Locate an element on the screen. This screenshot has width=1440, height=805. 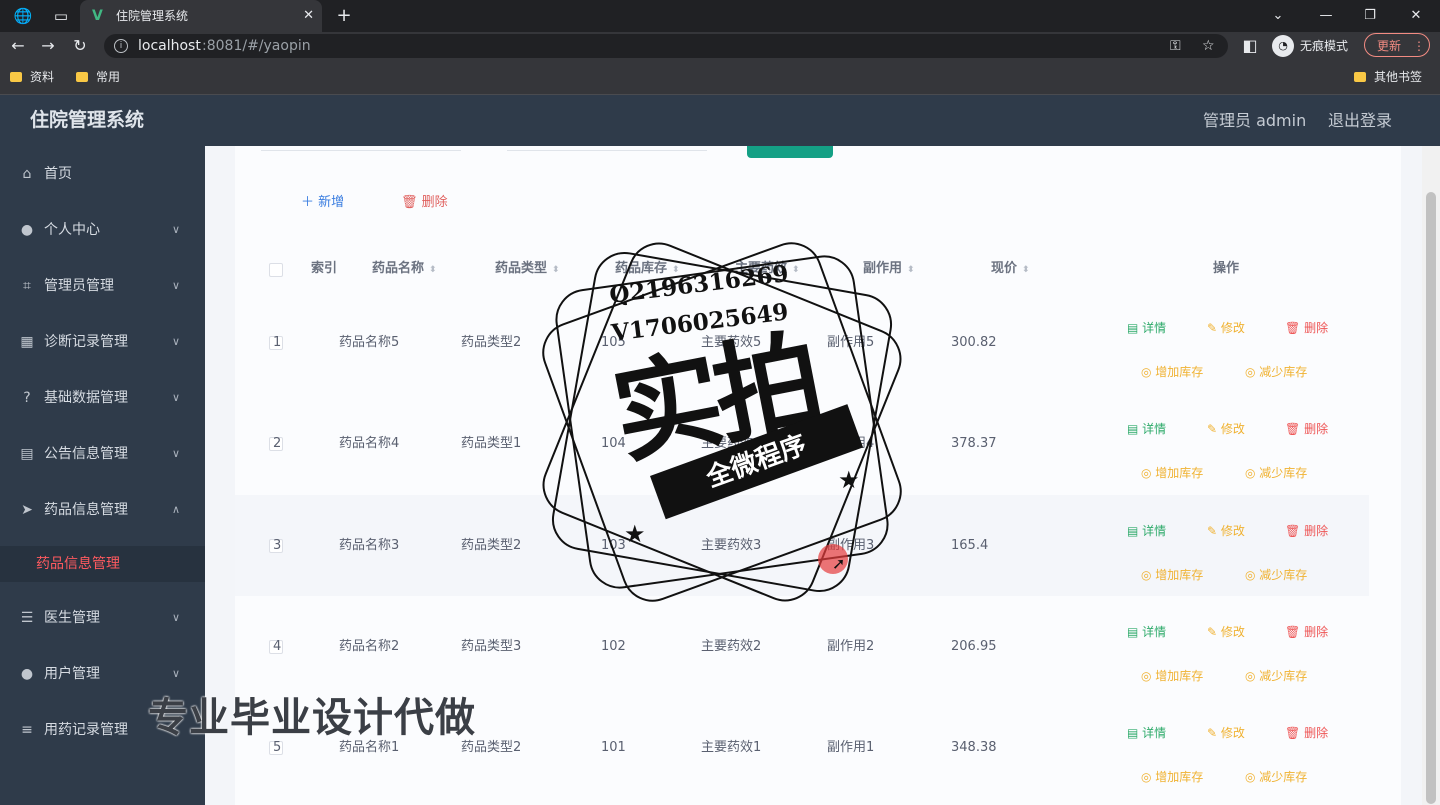
globe-icon: 🌐 is located at coordinates (23, 16).